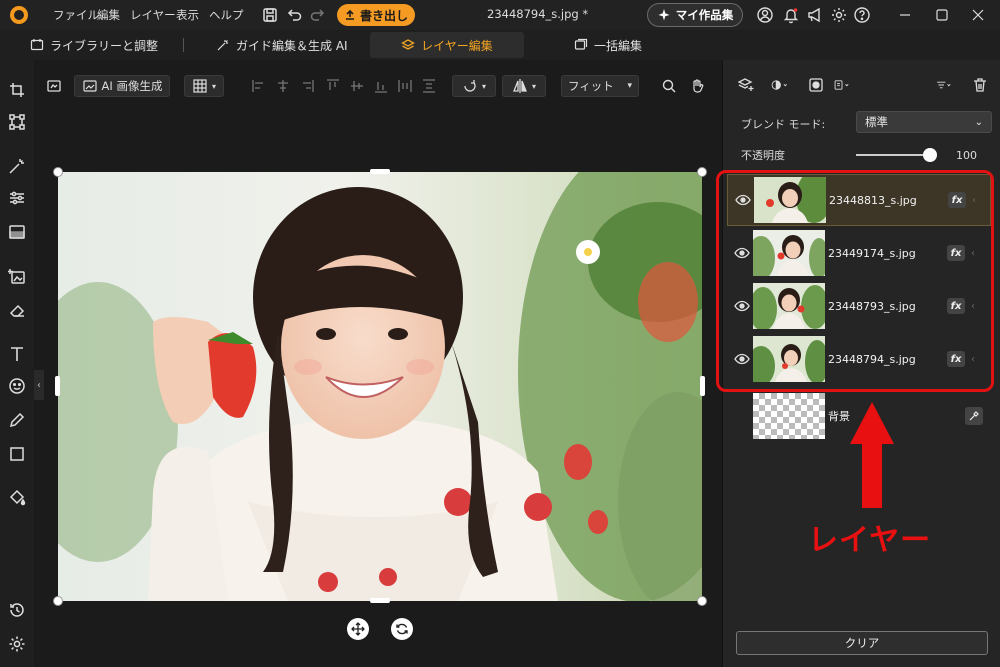  Describe the element at coordinates (17, 354) in the screenshot. I see `text-icon` at that location.